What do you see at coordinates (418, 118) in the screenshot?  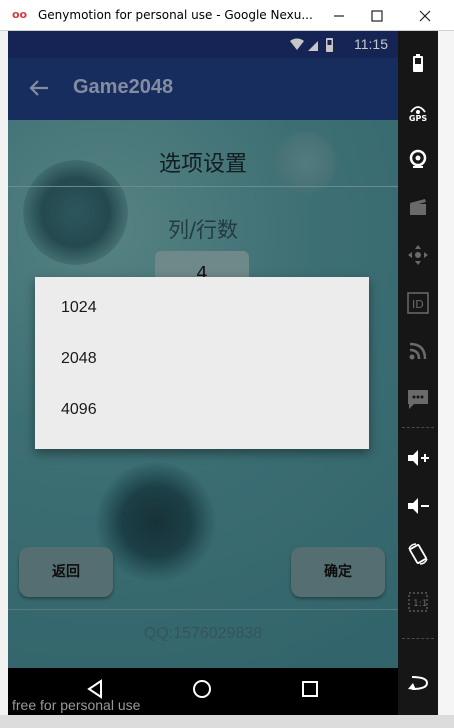 I see `gps-label: GPS` at bounding box center [418, 118].